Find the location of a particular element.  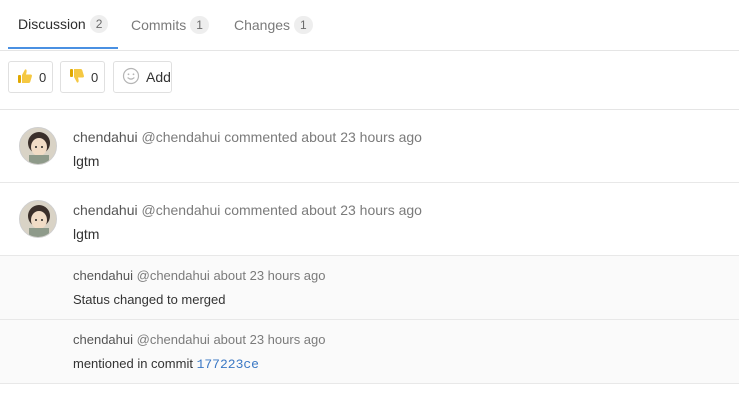

tab-changes: Changes 1 is located at coordinates (273, 24).